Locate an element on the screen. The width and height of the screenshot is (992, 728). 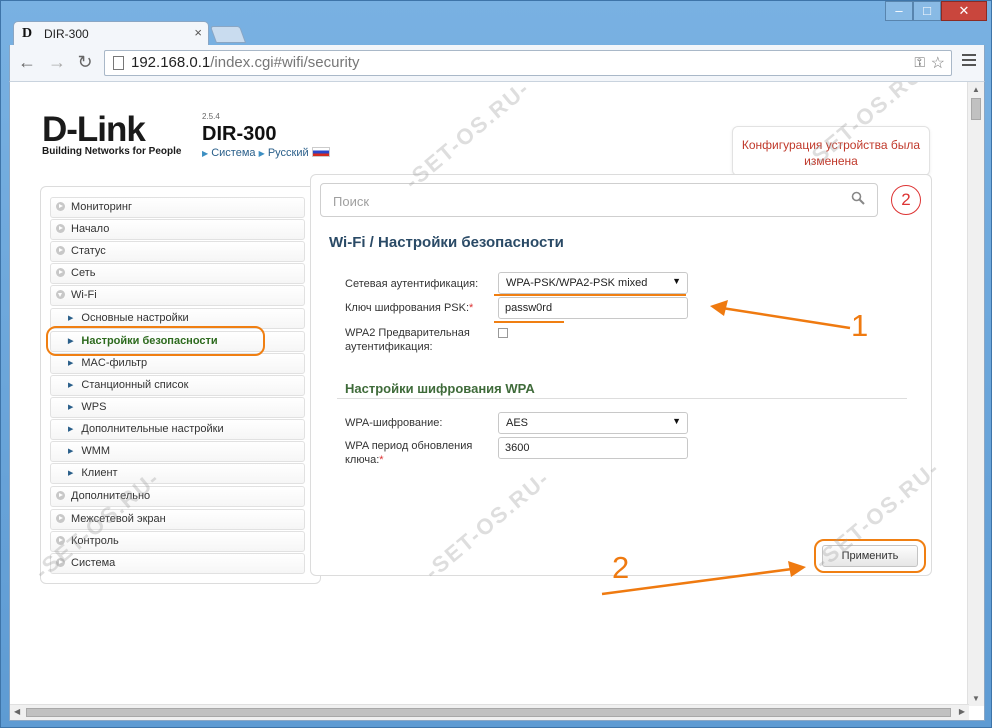
auth-select: WPA-PSK/WPA2-PSK mixed ▼ is located at coordinates (593, 283).